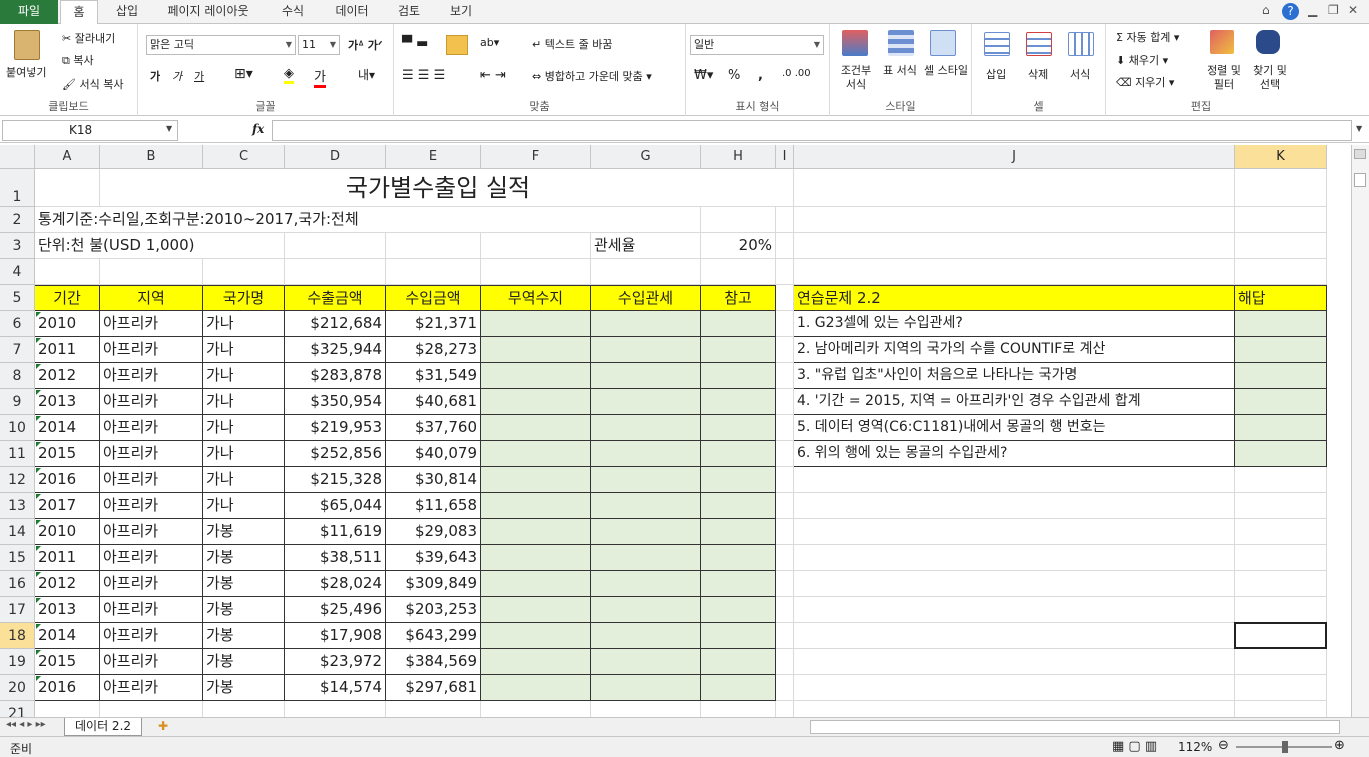 The height and width of the screenshot is (757, 1369). Describe the element at coordinates (335, 506) in the screenshot. I see `export-cell: $65,044` at that location.